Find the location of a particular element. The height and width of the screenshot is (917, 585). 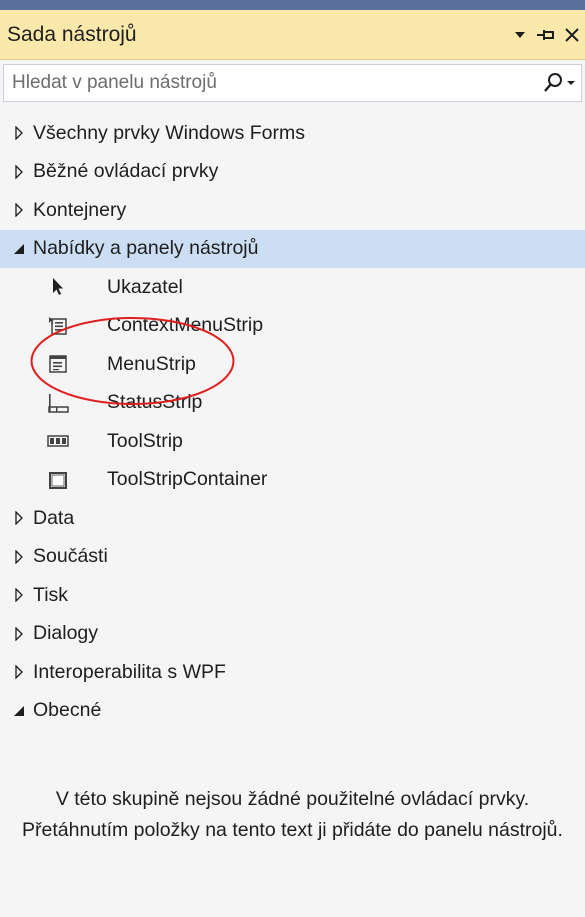

panel-title: Sada nástrojů is located at coordinates (72, 34).